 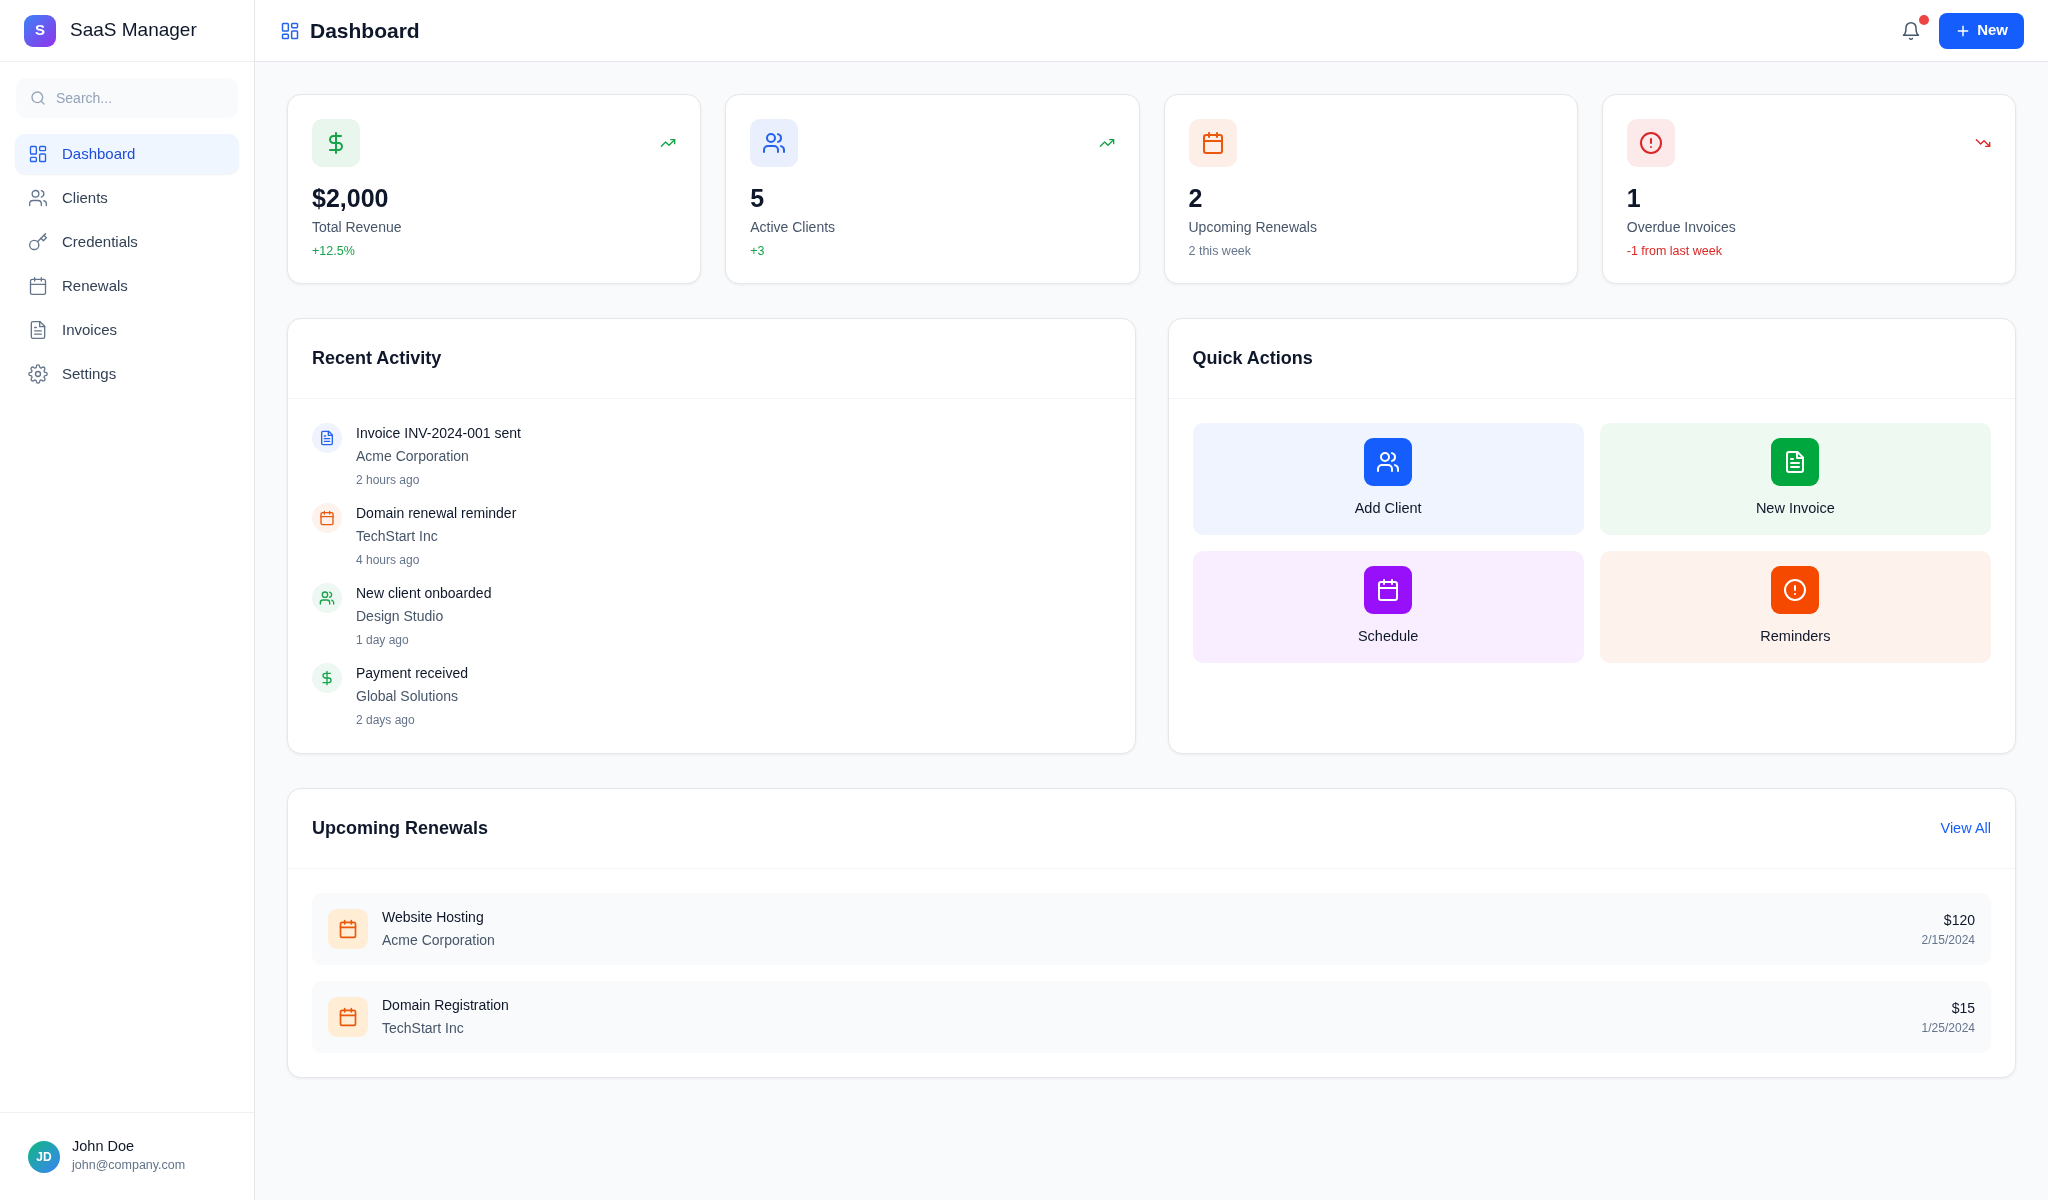 I want to click on activity-time: 4 hours ago, so click(x=388, y=560).